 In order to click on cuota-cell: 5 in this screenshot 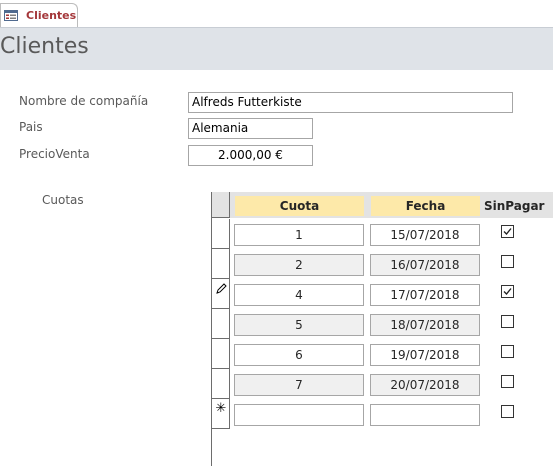, I will do `click(299, 325)`.